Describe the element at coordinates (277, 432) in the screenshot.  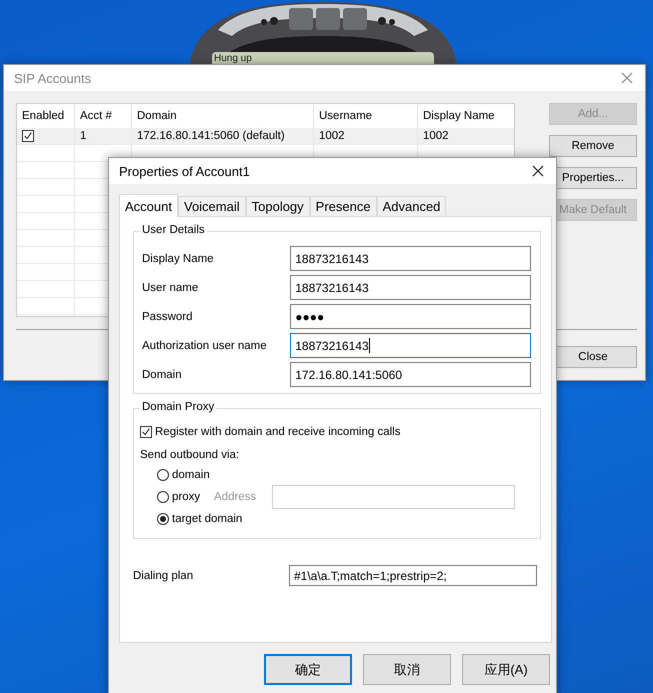
I see `checkbox-label: Register with domain and receive incoming calls` at that location.